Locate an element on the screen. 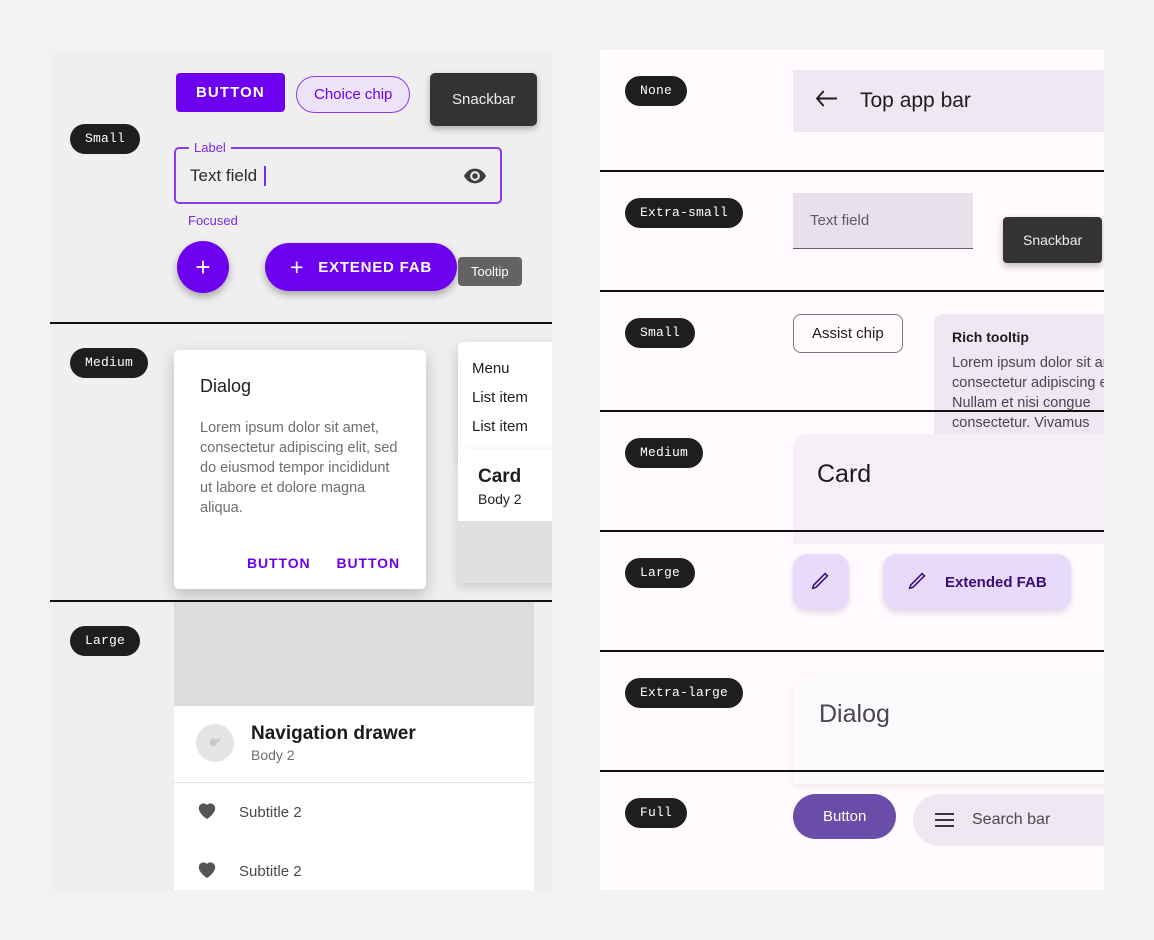 The image size is (1154, 940). right-row-extra-large: Extra-large Dialog is located at coordinates (852, 717).